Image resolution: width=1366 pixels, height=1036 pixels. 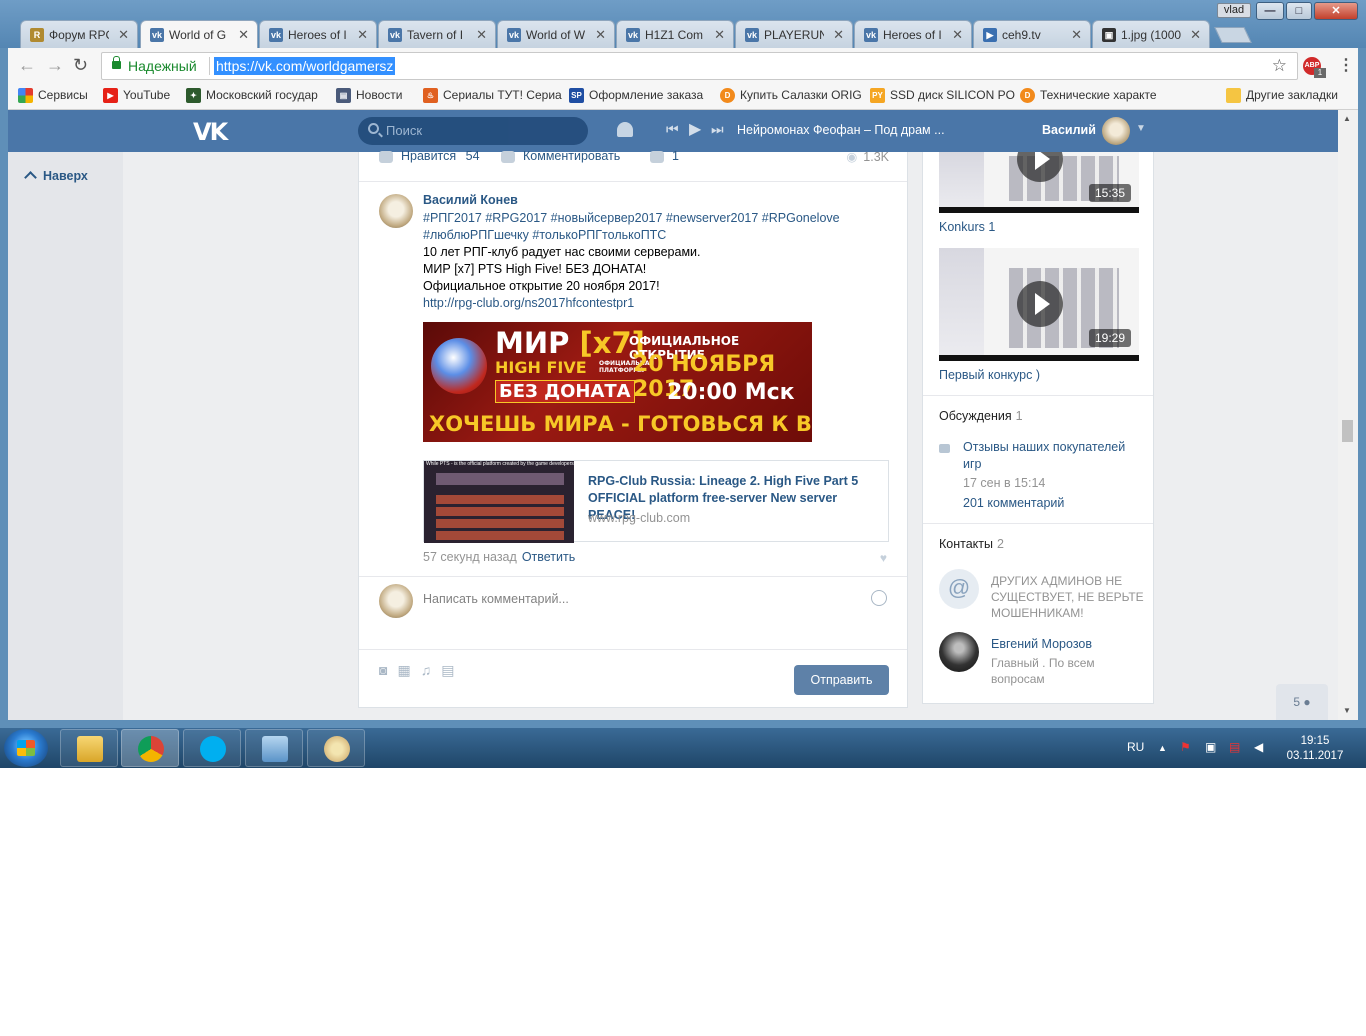 What do you see at coordinates (1069, 130) in the screenshot?
I see `user-name: Василий` at bounding box center [1069, 130].